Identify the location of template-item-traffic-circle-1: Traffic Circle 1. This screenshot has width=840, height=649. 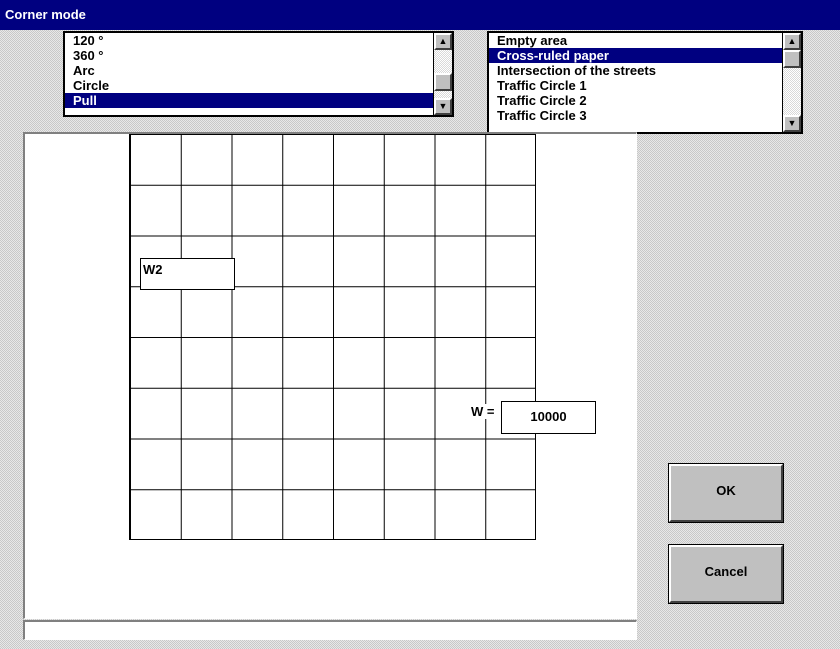
(645, 85).